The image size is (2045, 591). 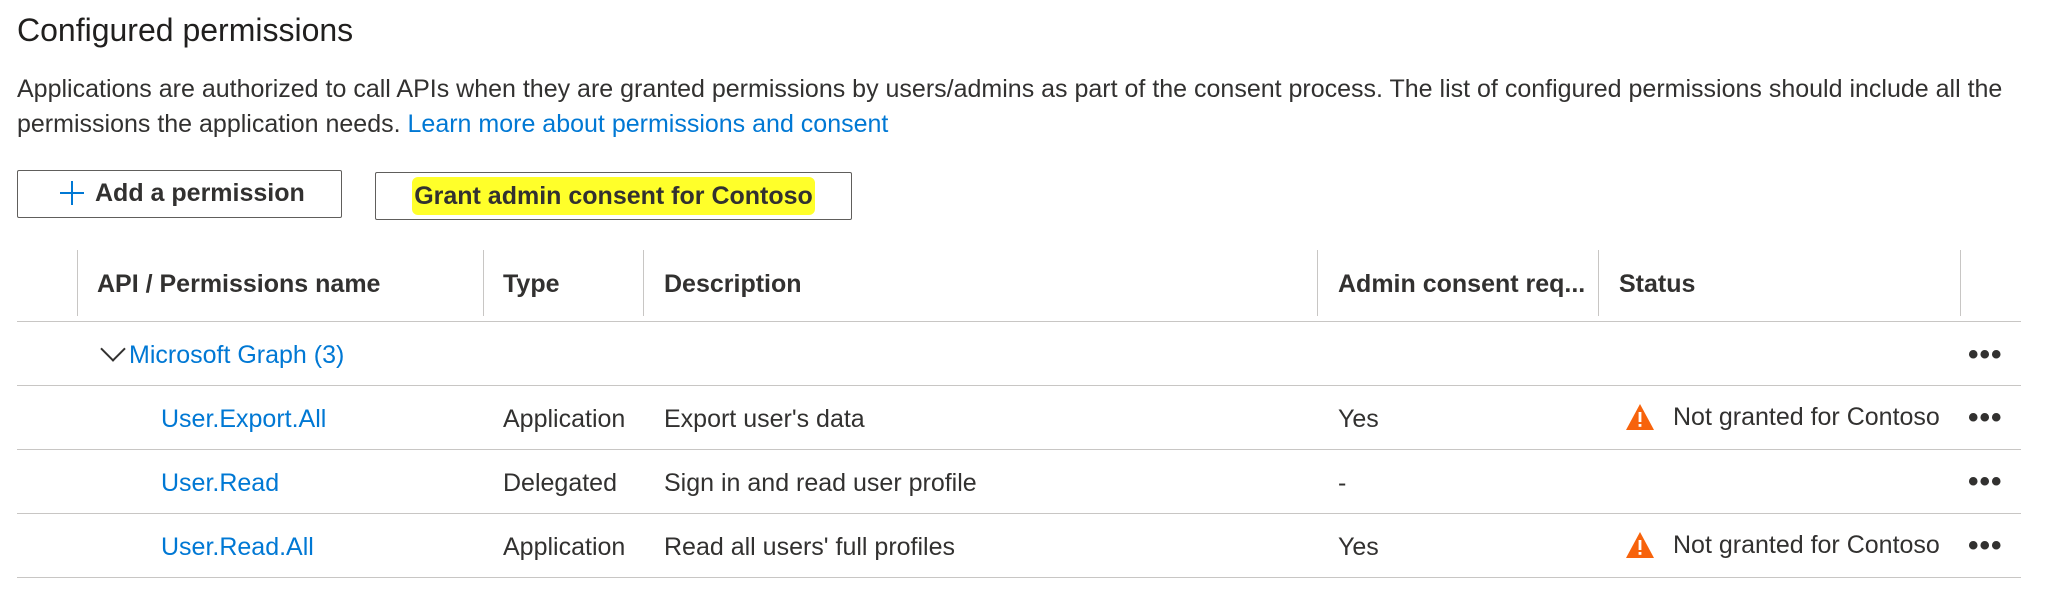 I want to click on grant-admin-consent-label: Grant admin consent for Contoso, so click(x=613, y=196).